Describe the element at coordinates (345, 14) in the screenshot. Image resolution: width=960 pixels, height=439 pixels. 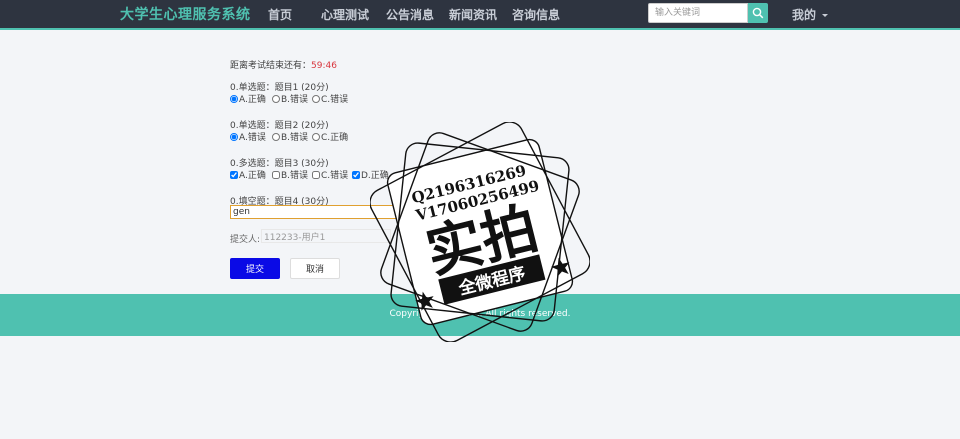
I see `nav-item-psych-test: 心理测试` at that location.